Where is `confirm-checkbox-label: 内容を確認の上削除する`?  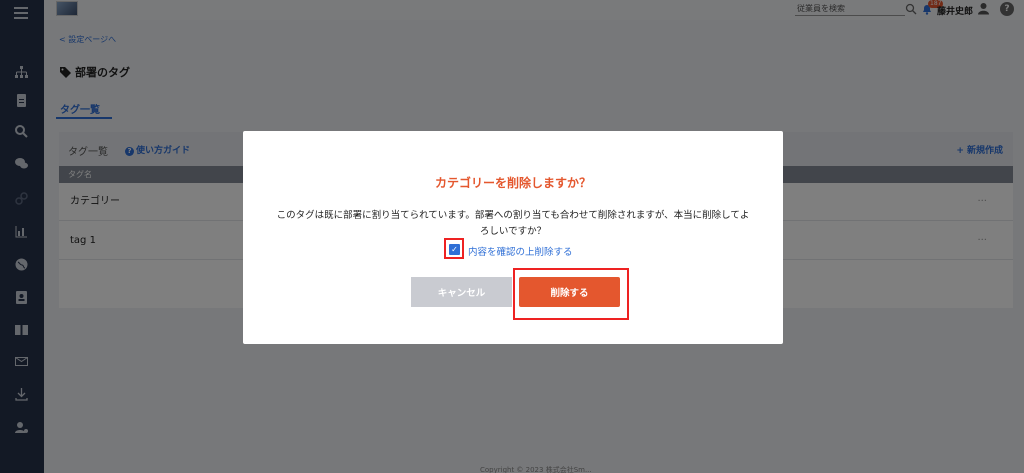 confirm-checkbox-label: 内容を確認の上削除する is located at coordinates (520, 251).